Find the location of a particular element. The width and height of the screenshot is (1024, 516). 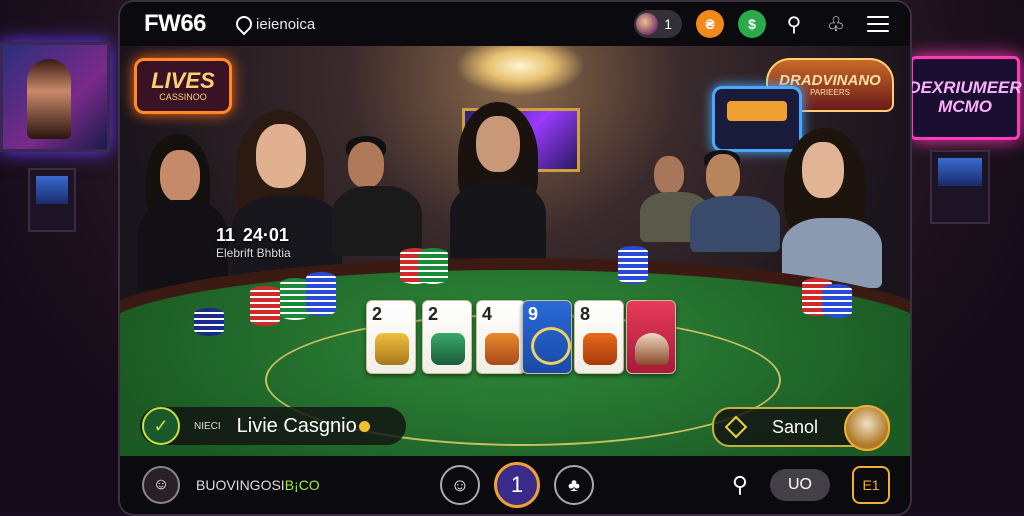

dollar-icon: $ is located at coordinates (752, 24).